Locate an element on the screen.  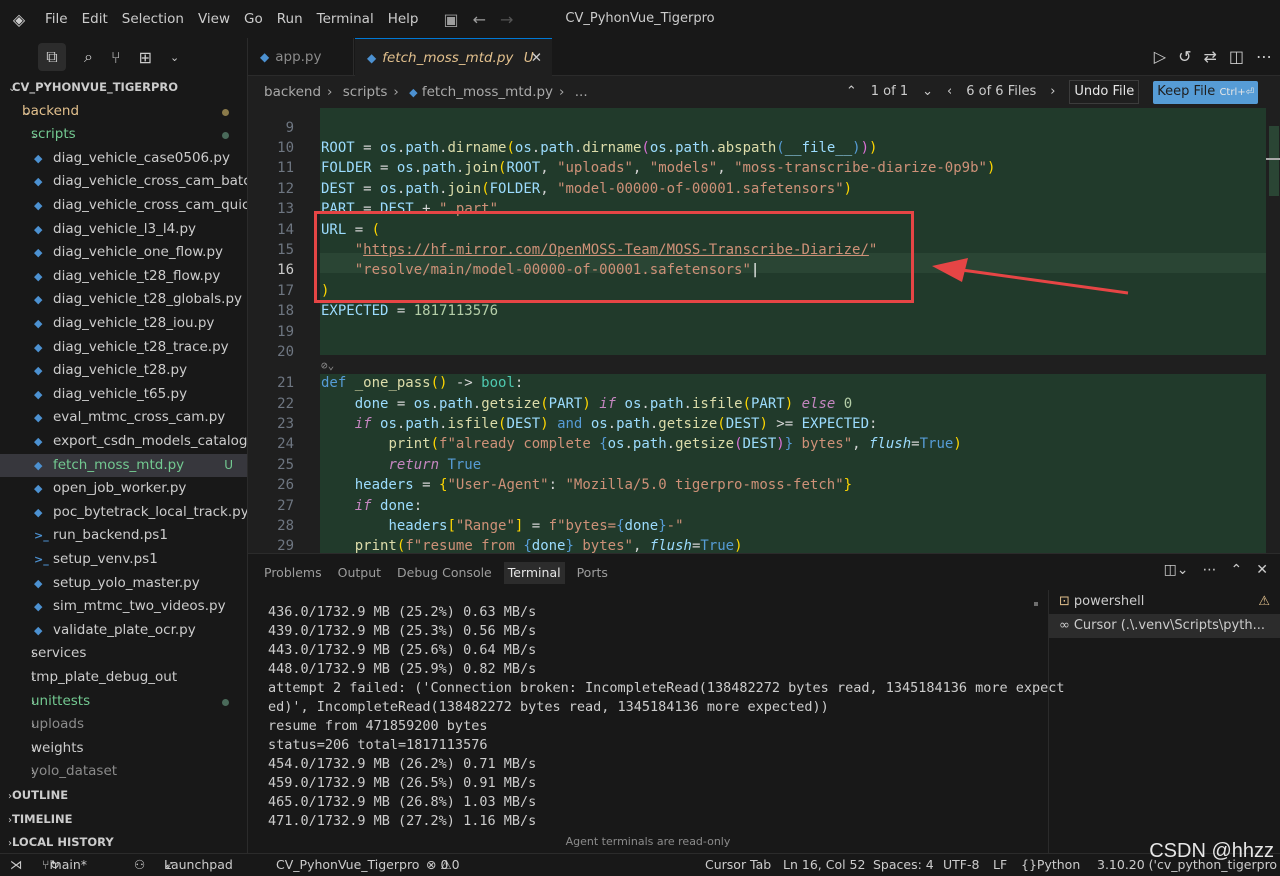
sidebar-section: ›TIMELINE is located at coordinates (123, 820).